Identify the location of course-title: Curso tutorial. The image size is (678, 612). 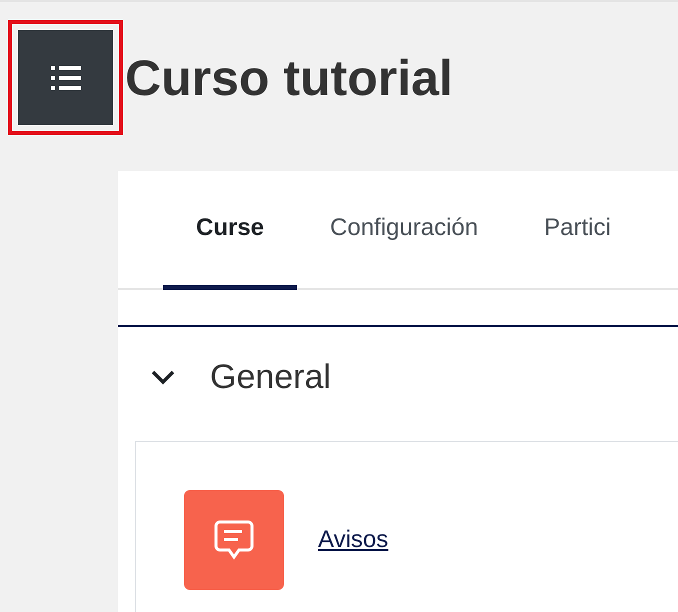
(289, 77).